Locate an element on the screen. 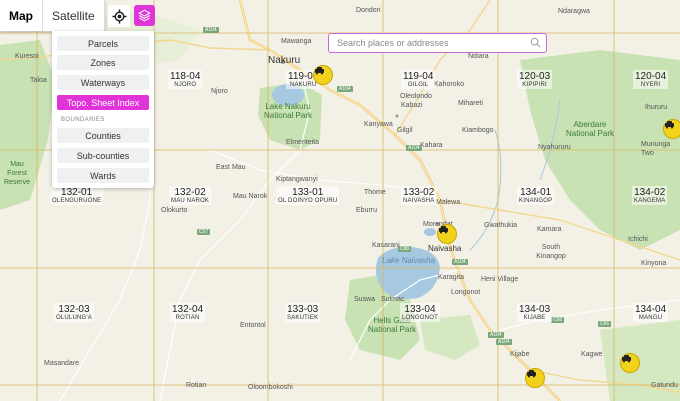  layer-topo-sheet-index-button: Topo. Sheet Index is located at coordinates (103, 102).